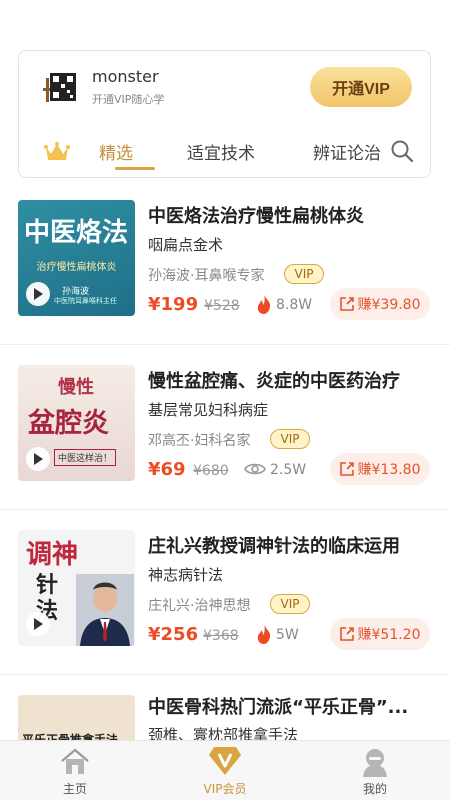 The image size is (450, 800). Describe the element at coordinates (76, 233) in the screenshot. I see `thumbnail-title: 中医烙法` at that location.